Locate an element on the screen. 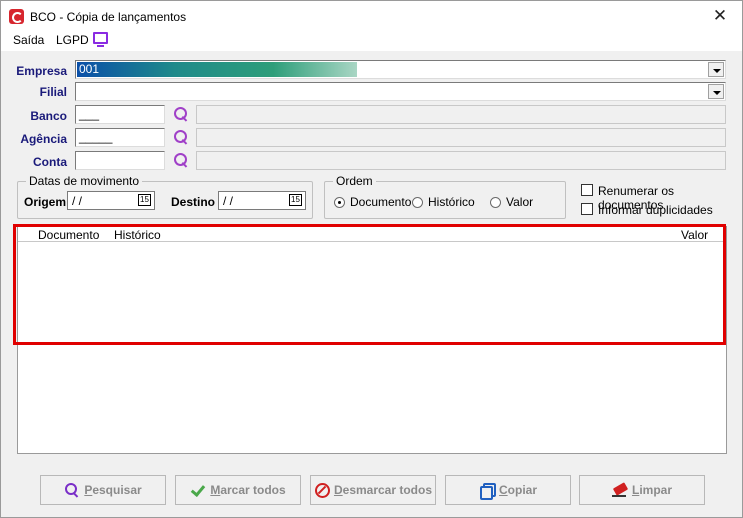 The height and width of the screenshot is (518, 743). ordem-historico-radio is located at coordinates (417, 202).